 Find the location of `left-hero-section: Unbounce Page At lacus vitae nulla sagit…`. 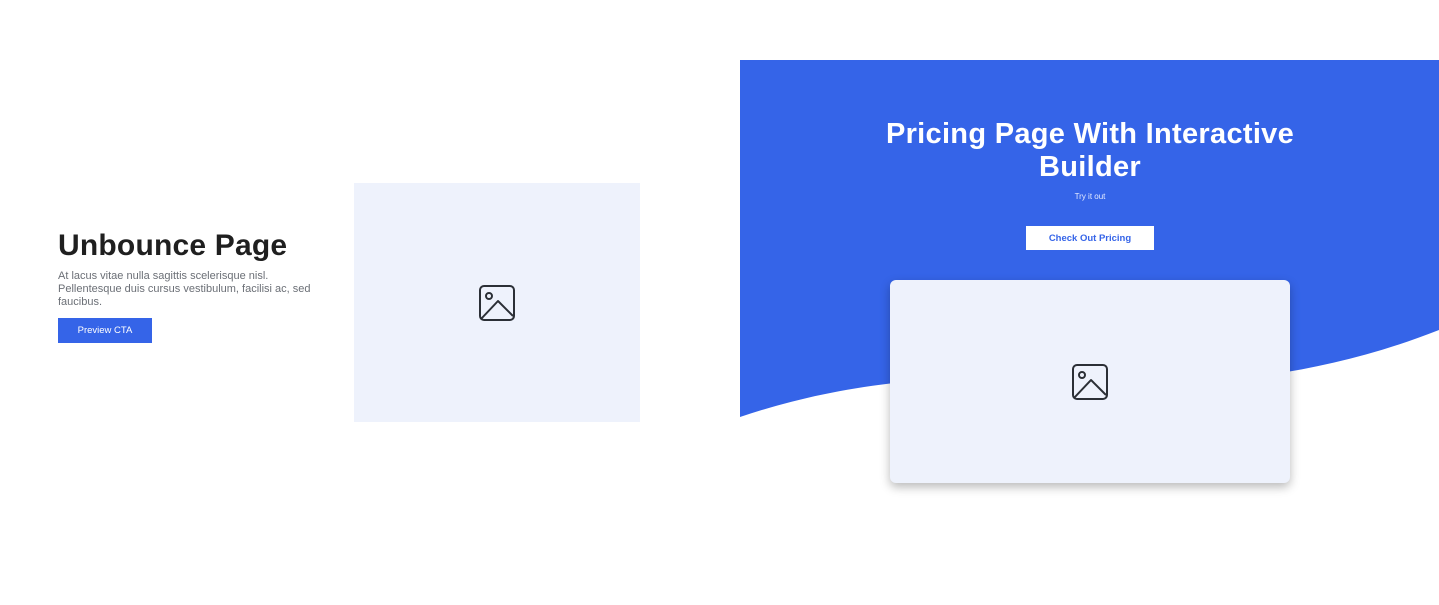

left-hero-section: Unbounce Page At lacus vitae nulla sagit… is located at coordinates (198, 285).